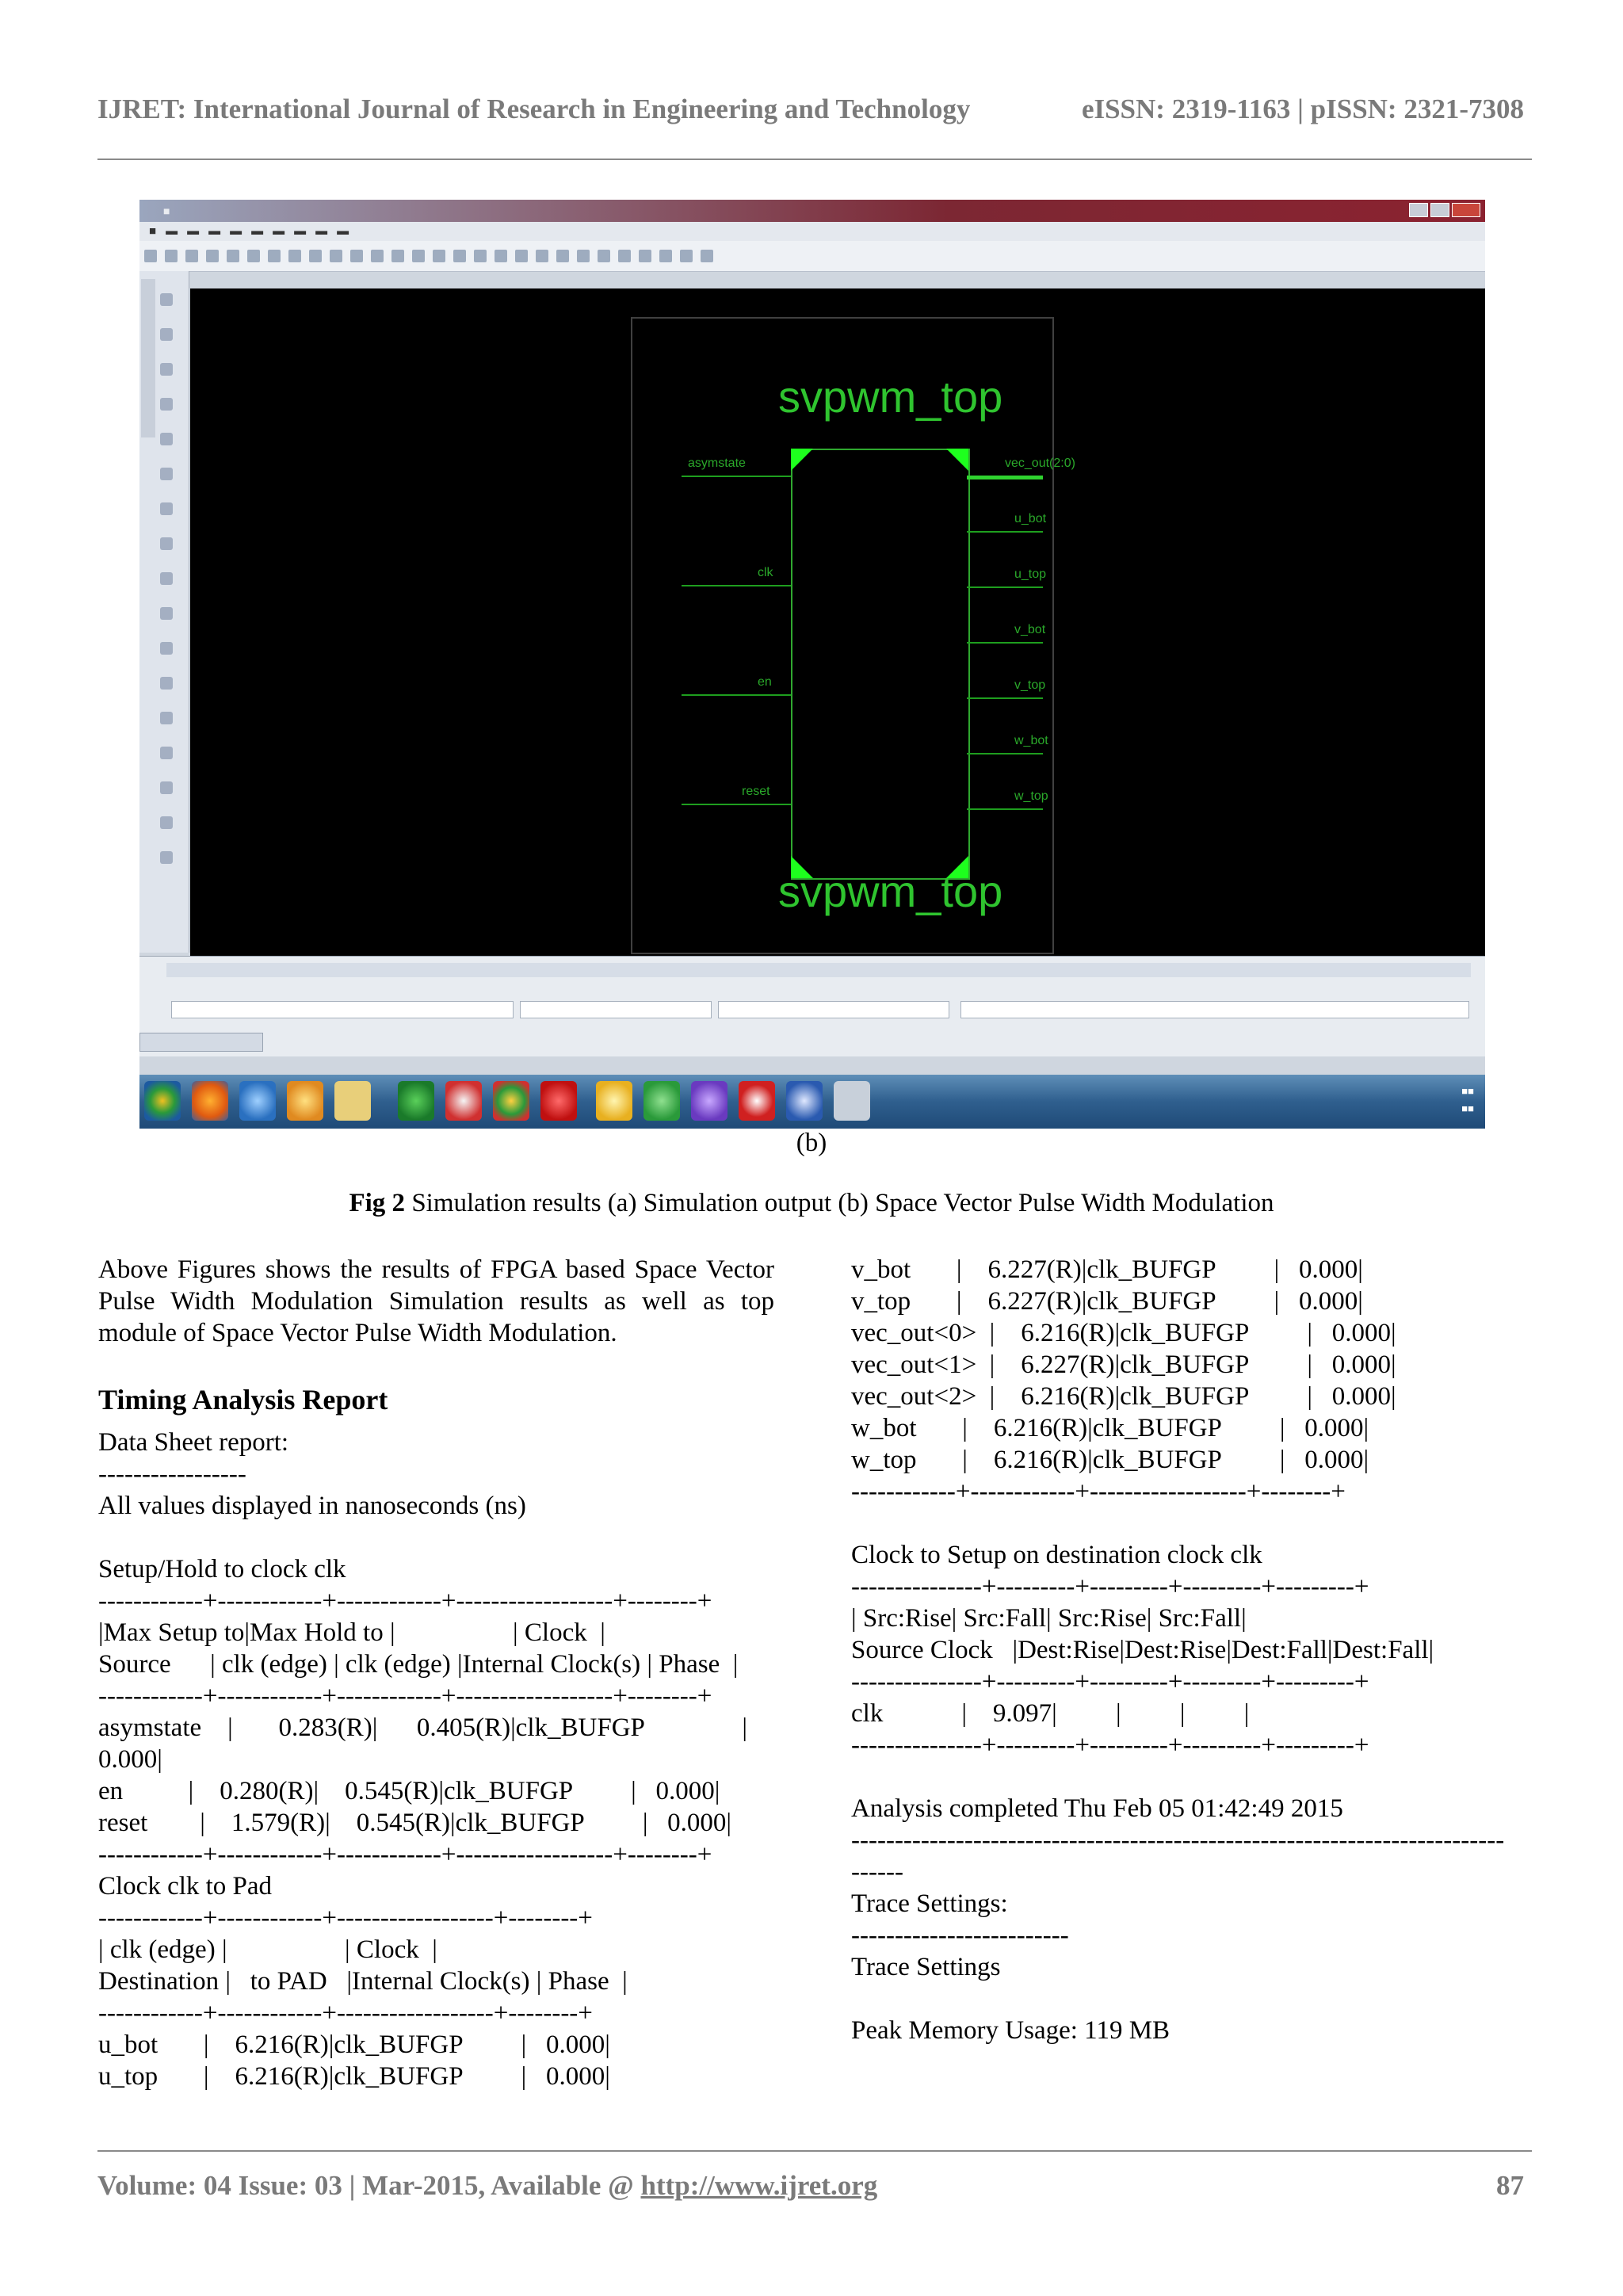 The width and height of the screenshot is (1623, 2296). I want to click on report-line: Setup/Hold to clock clk, so click(222, 1569).